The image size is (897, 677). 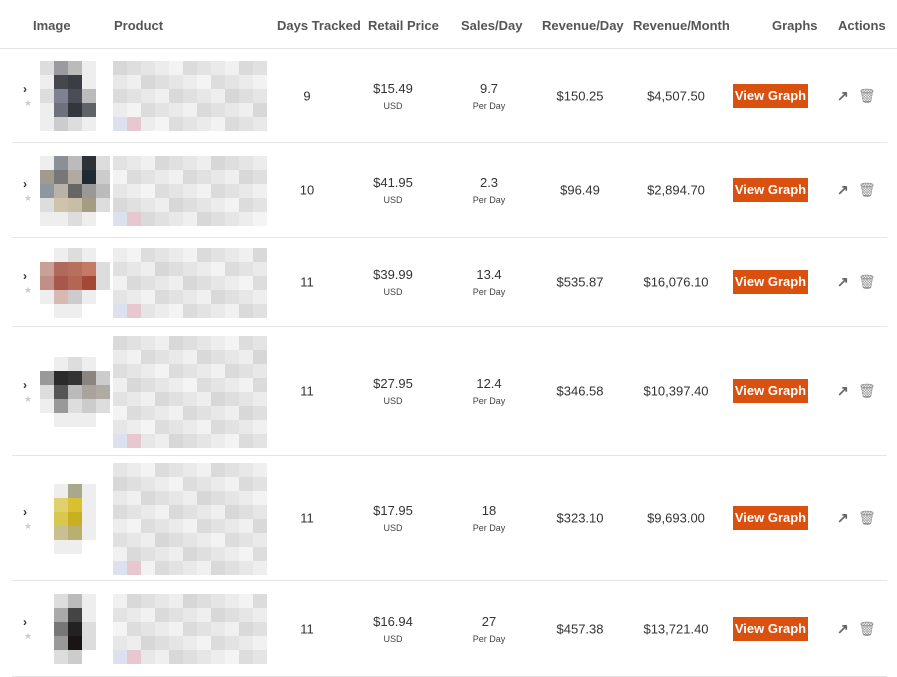 What do you see at coordinates (676, 190) in the screenshot?
I see `revenue-per-month: $2,894.70` at bounding box center [676, 190].